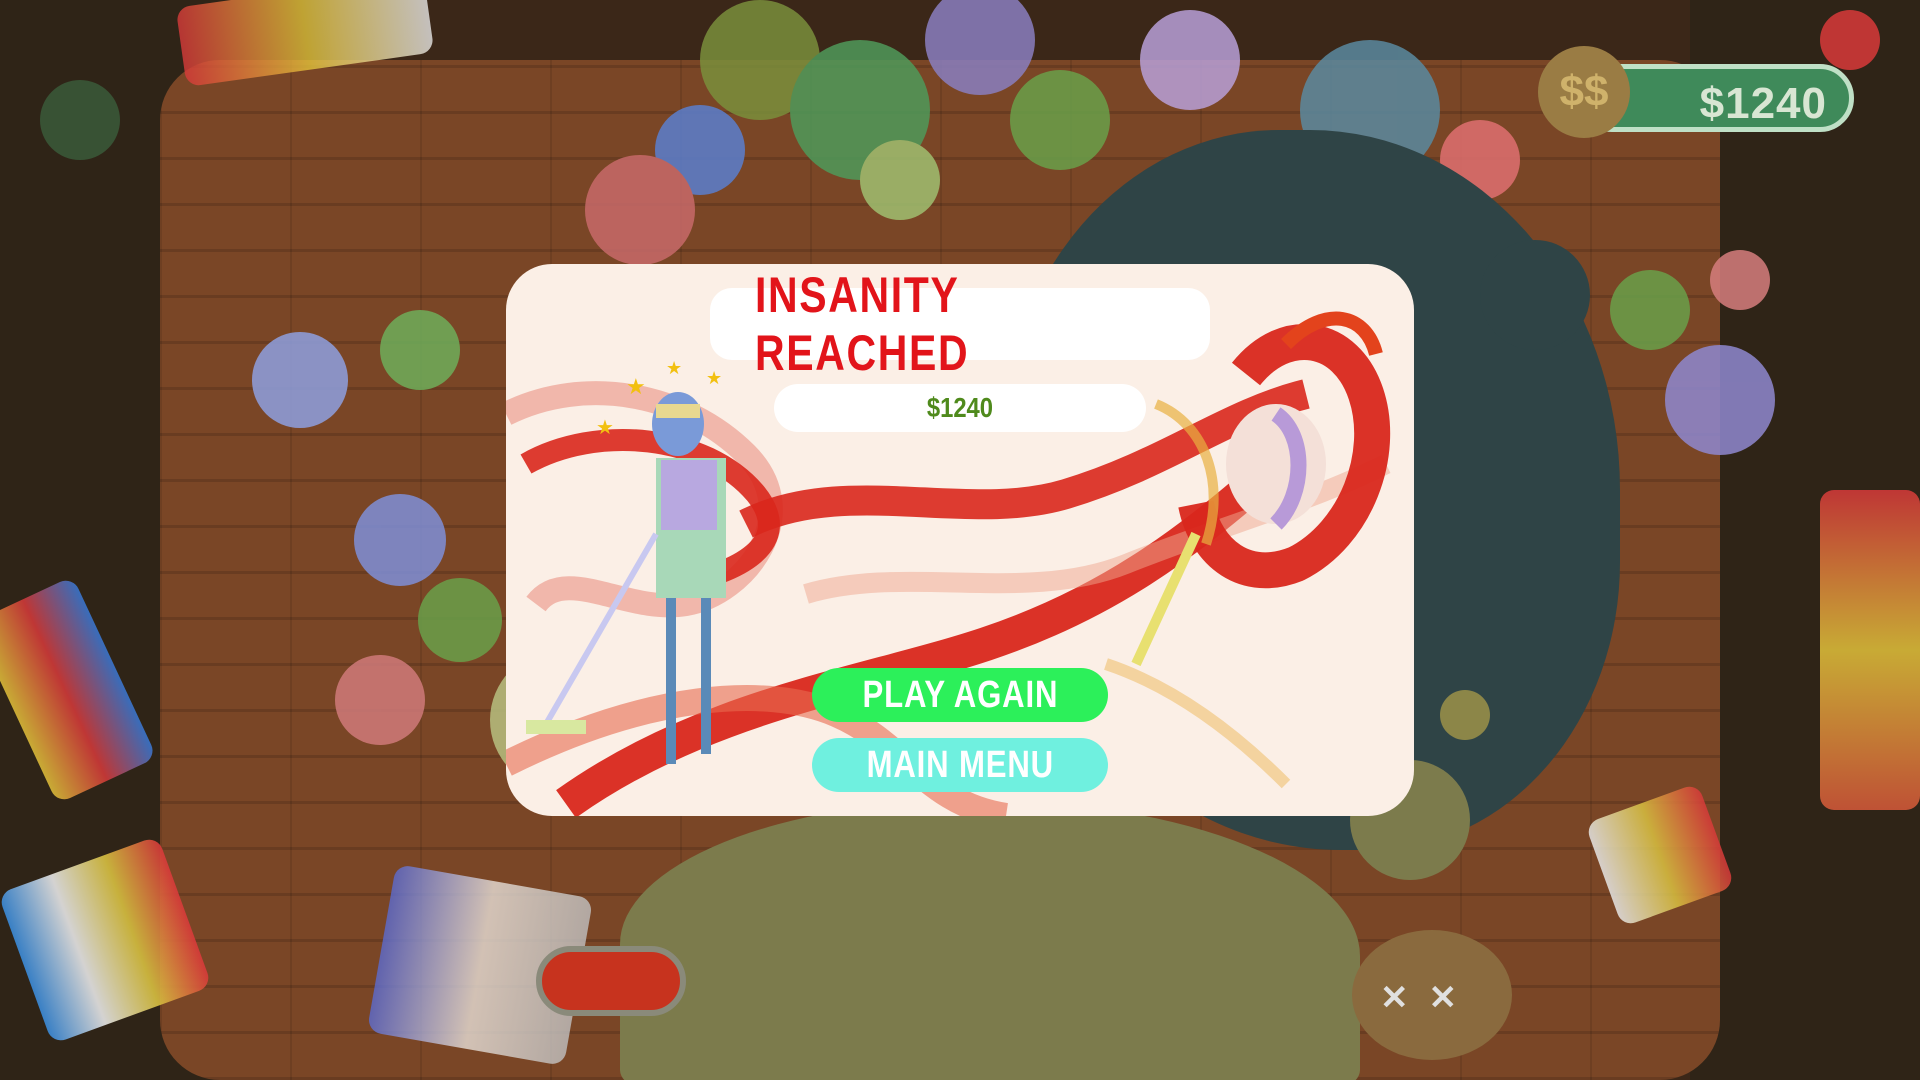 This screenshot has height=1080, width=1920. I want to click on main-menu-label: MAIN MENU, so click(960, 764).